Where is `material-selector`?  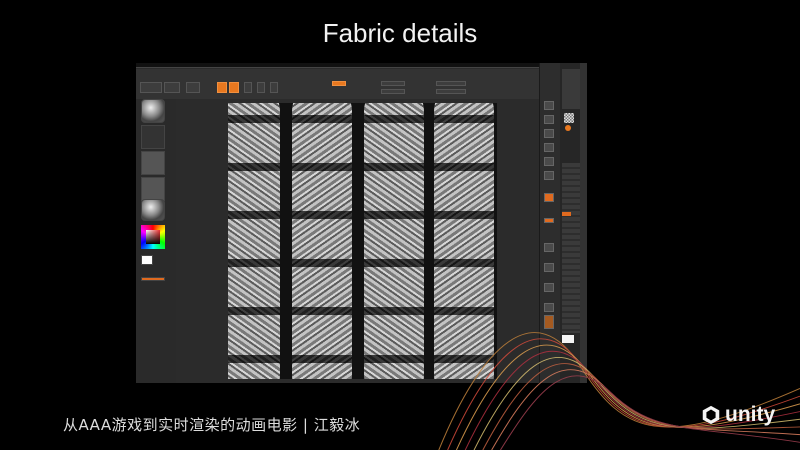 material-selector is located at coordinates (153, 210).